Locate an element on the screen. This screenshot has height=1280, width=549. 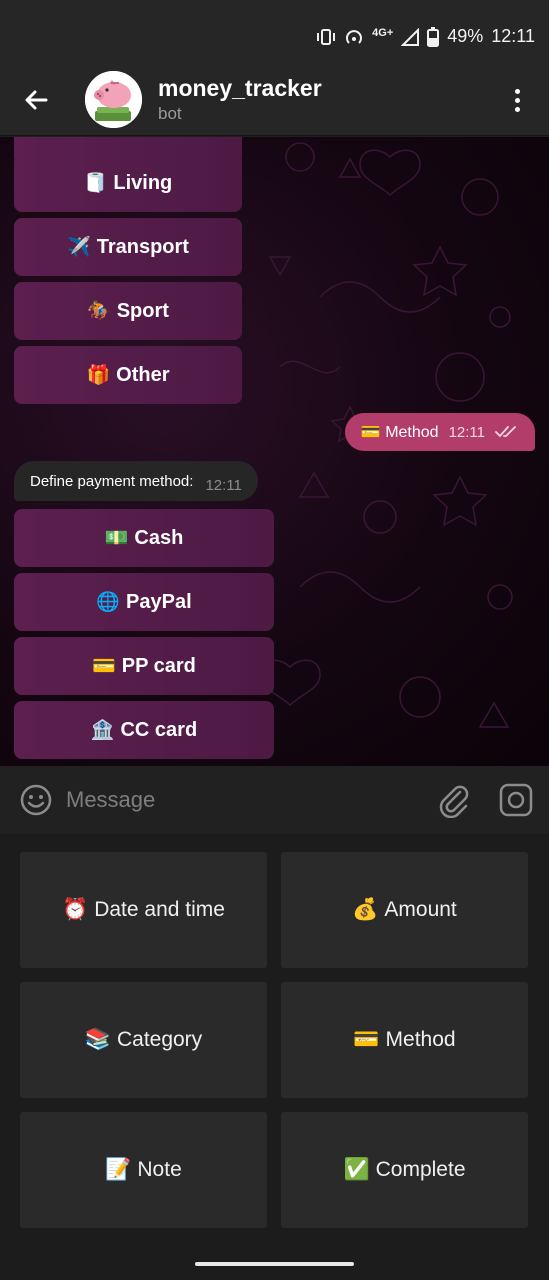
books-icon: 📚 is located at coordinates (97, 1039).